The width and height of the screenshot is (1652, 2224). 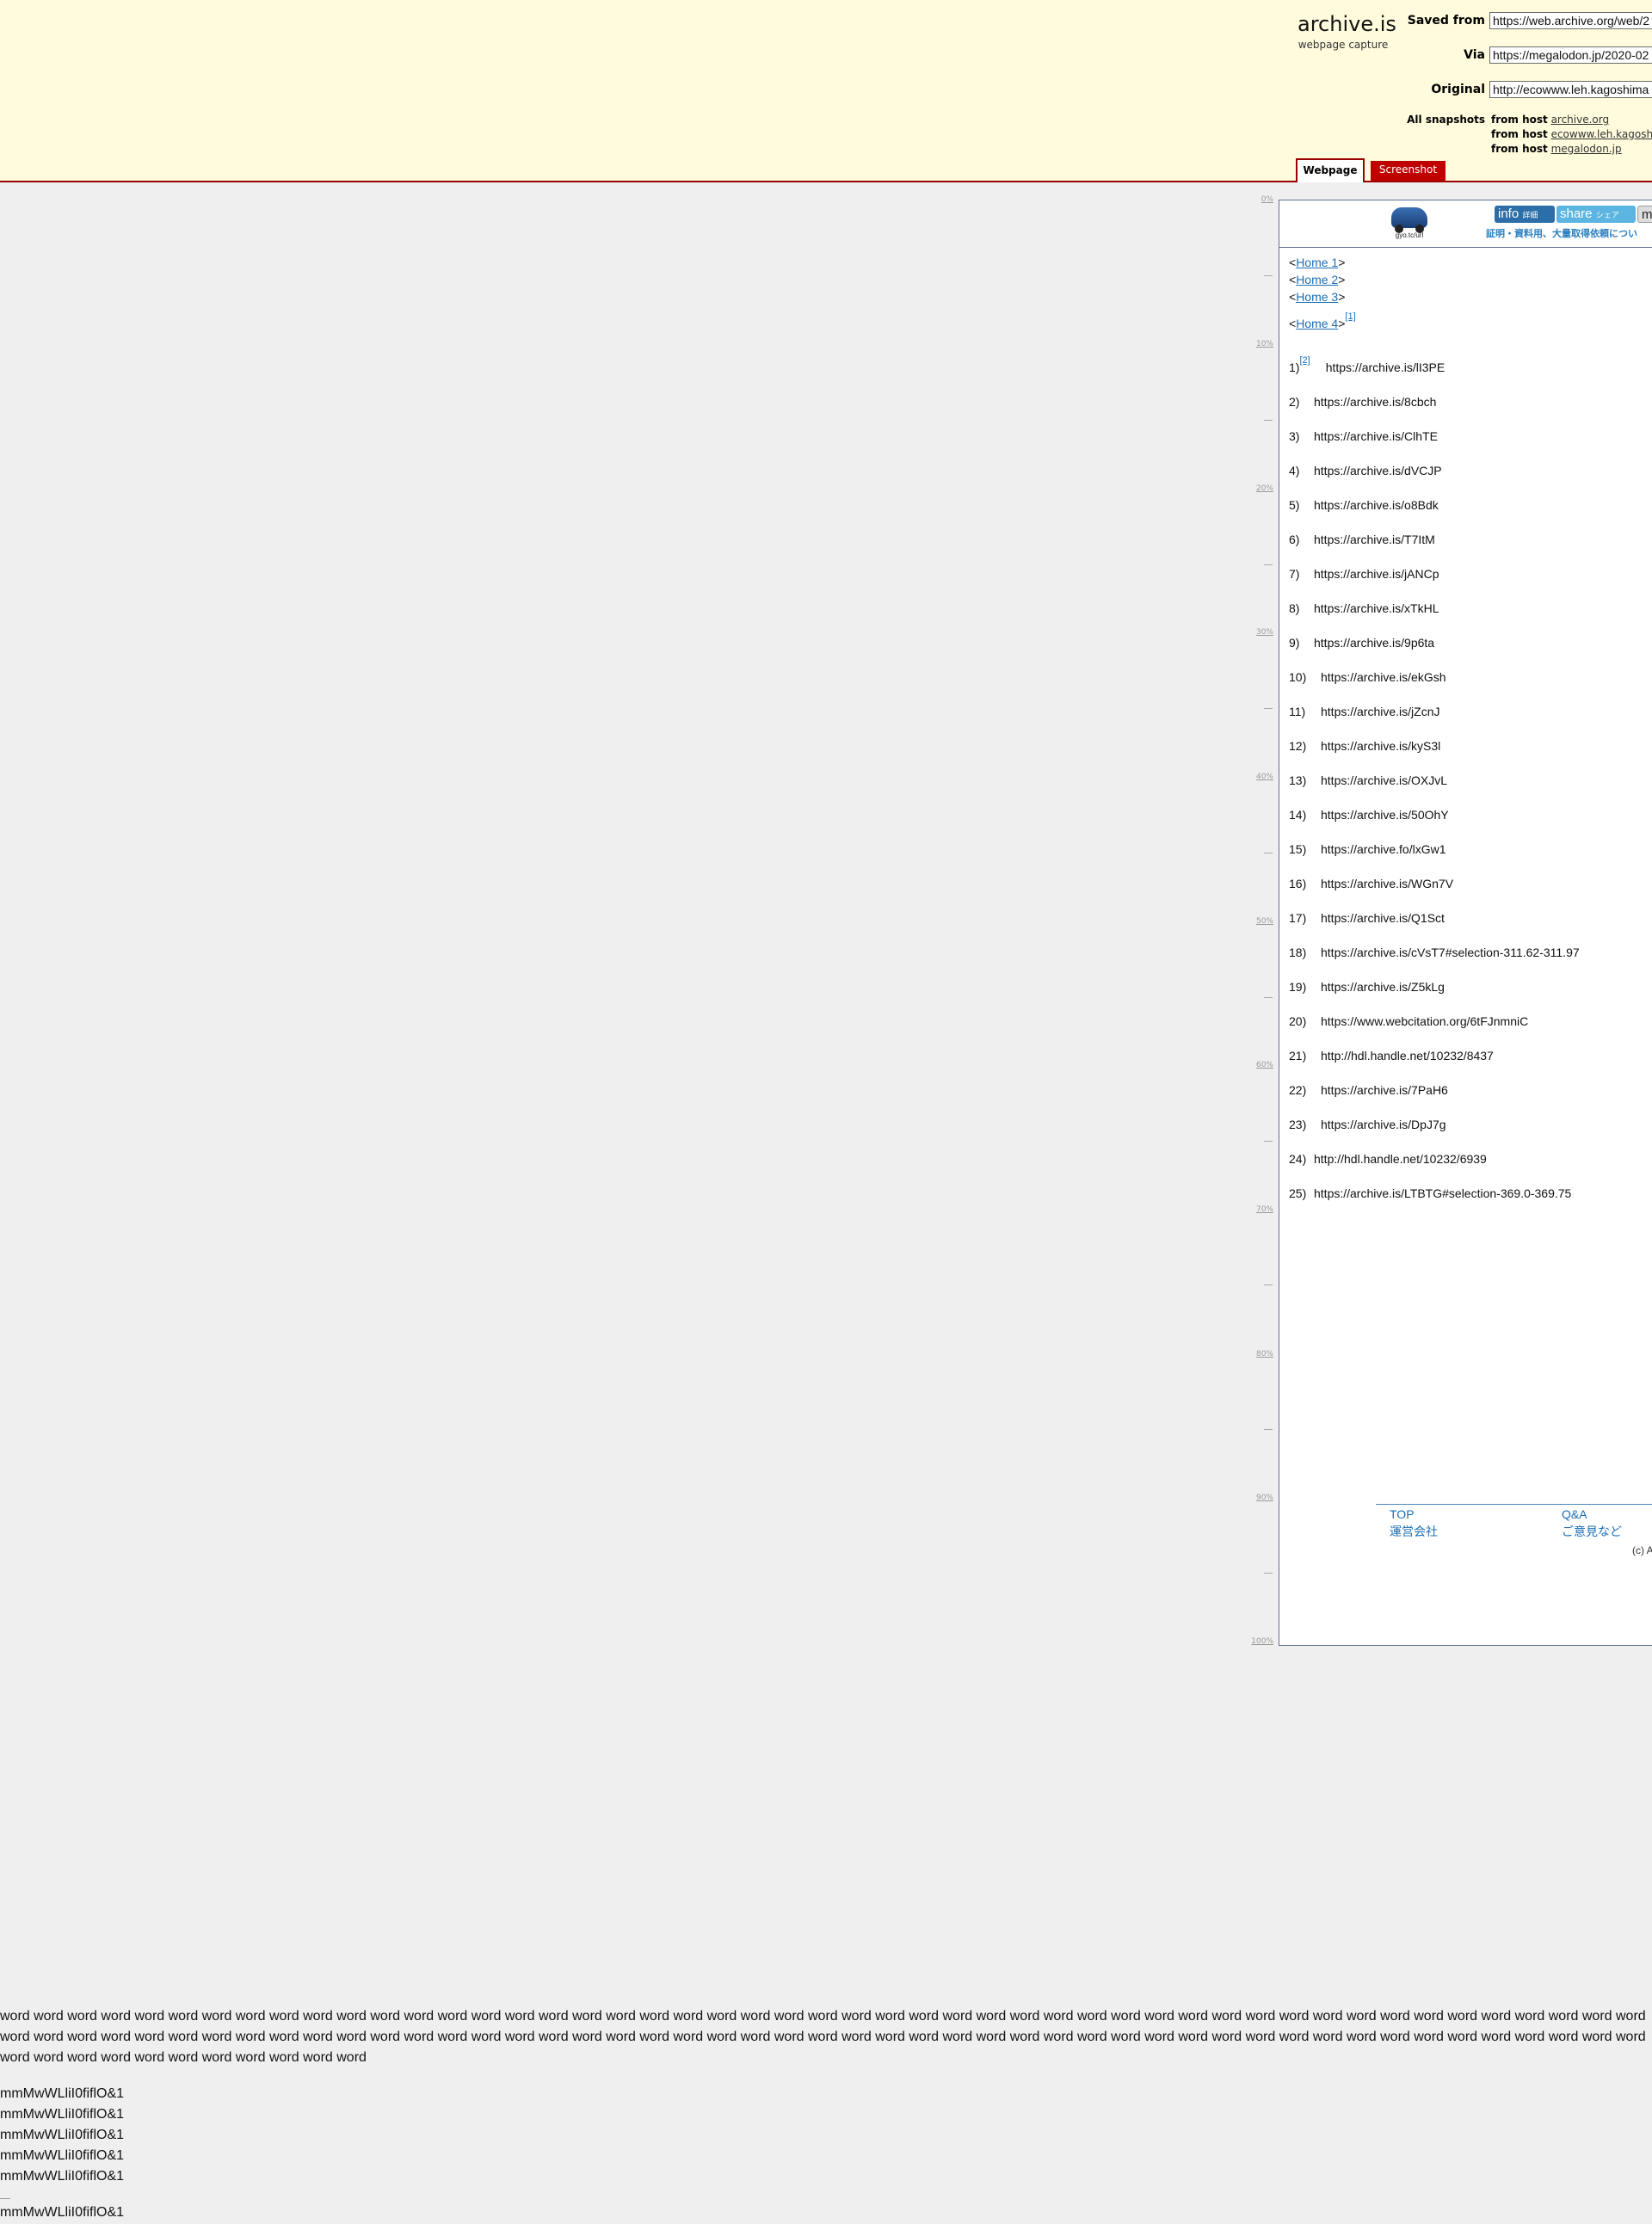 What do you see at coordinates (1387, 883) in the screenshot?
I see `item-url: https://archive.is/WGn7V` at bounding box center [1387, 883].